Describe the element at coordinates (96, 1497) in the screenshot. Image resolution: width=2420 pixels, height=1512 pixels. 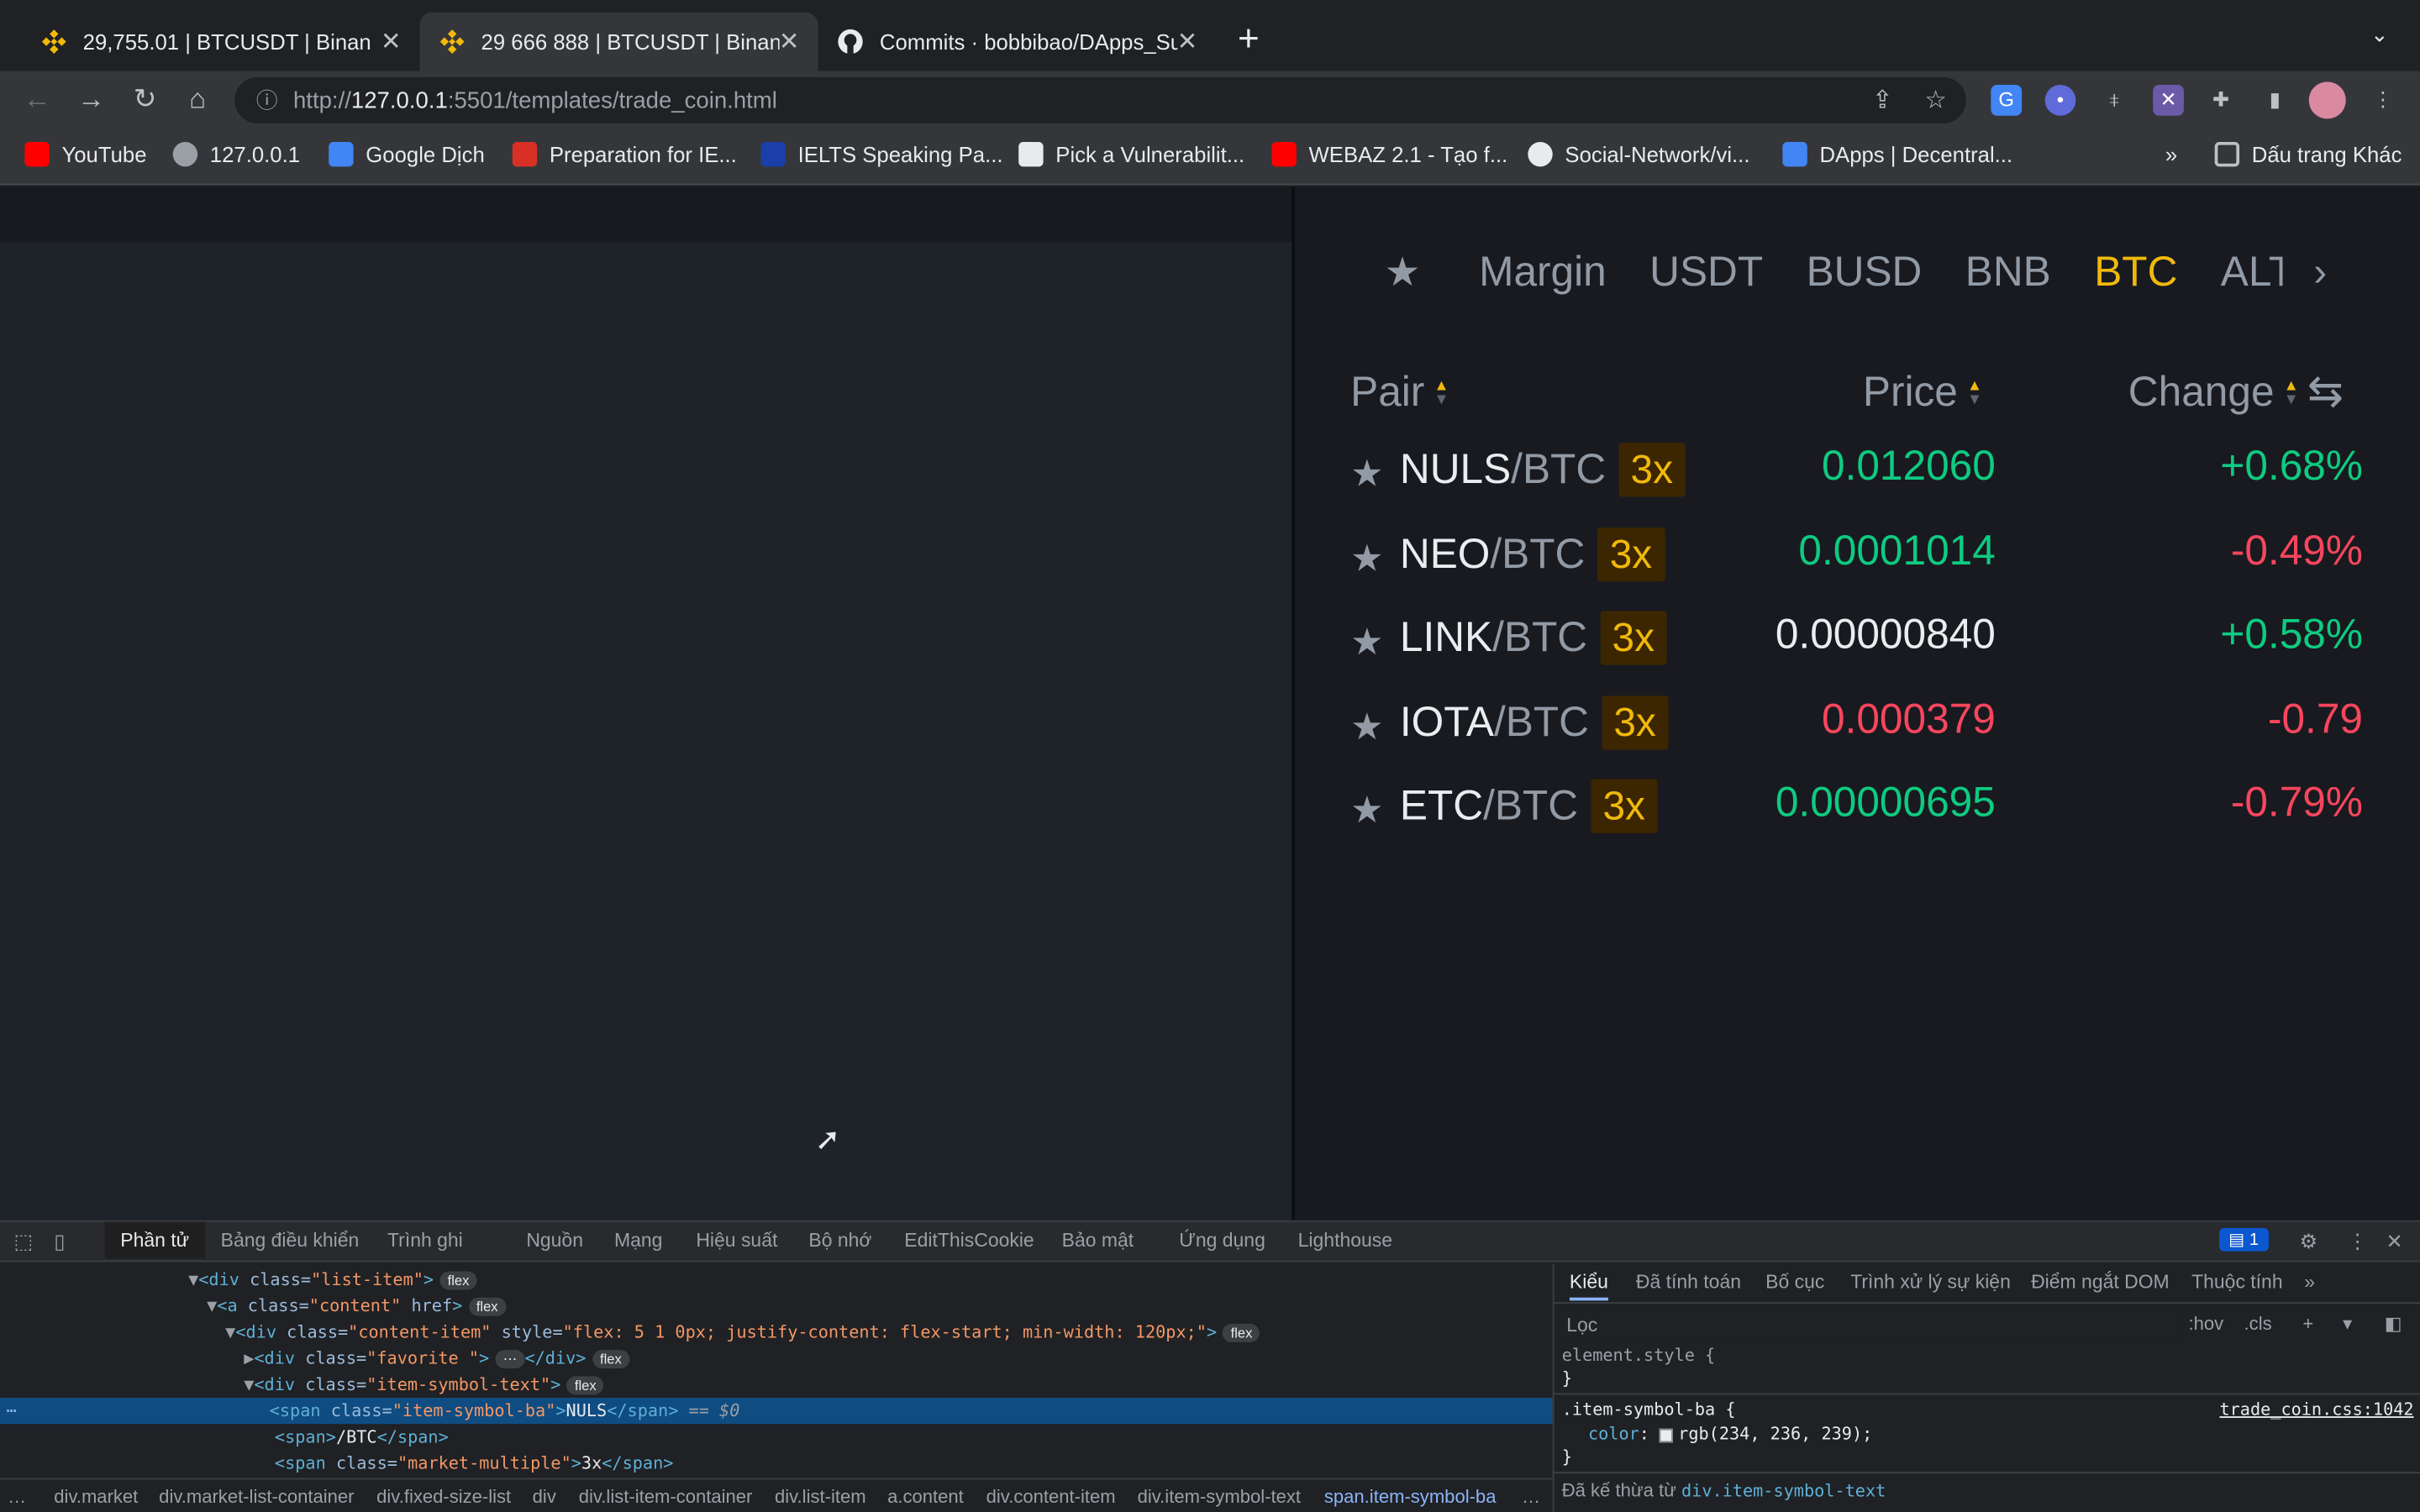
I see `breadcrumb-item: div.market` at that location.